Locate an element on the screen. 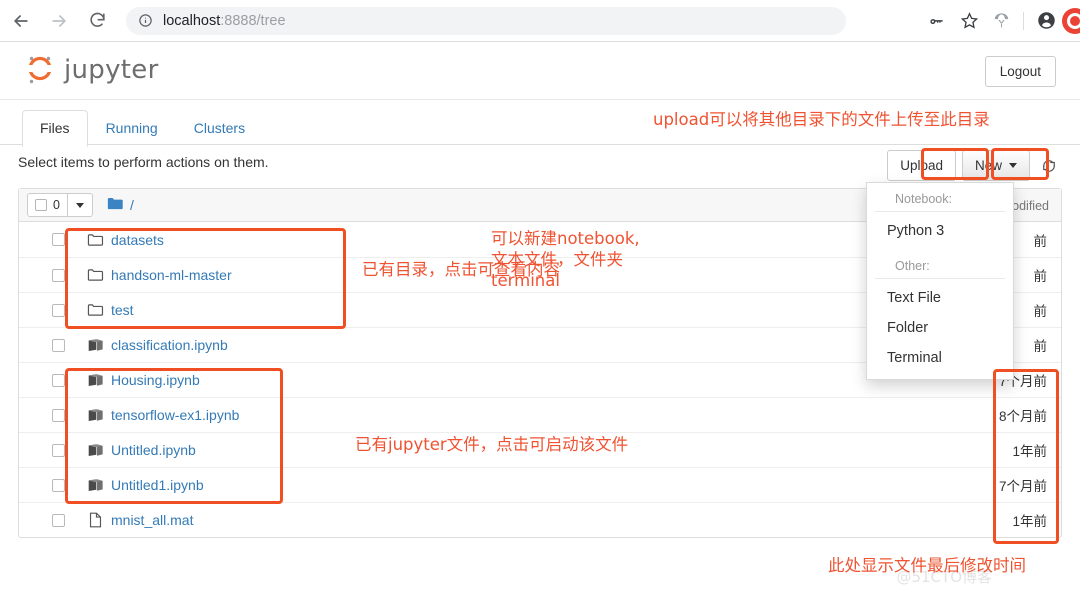 Image resolution: width=1080 pixels, height=593 pixels. table-row: mnist_all.mat 1年前 is located at coordinates (540, 519).